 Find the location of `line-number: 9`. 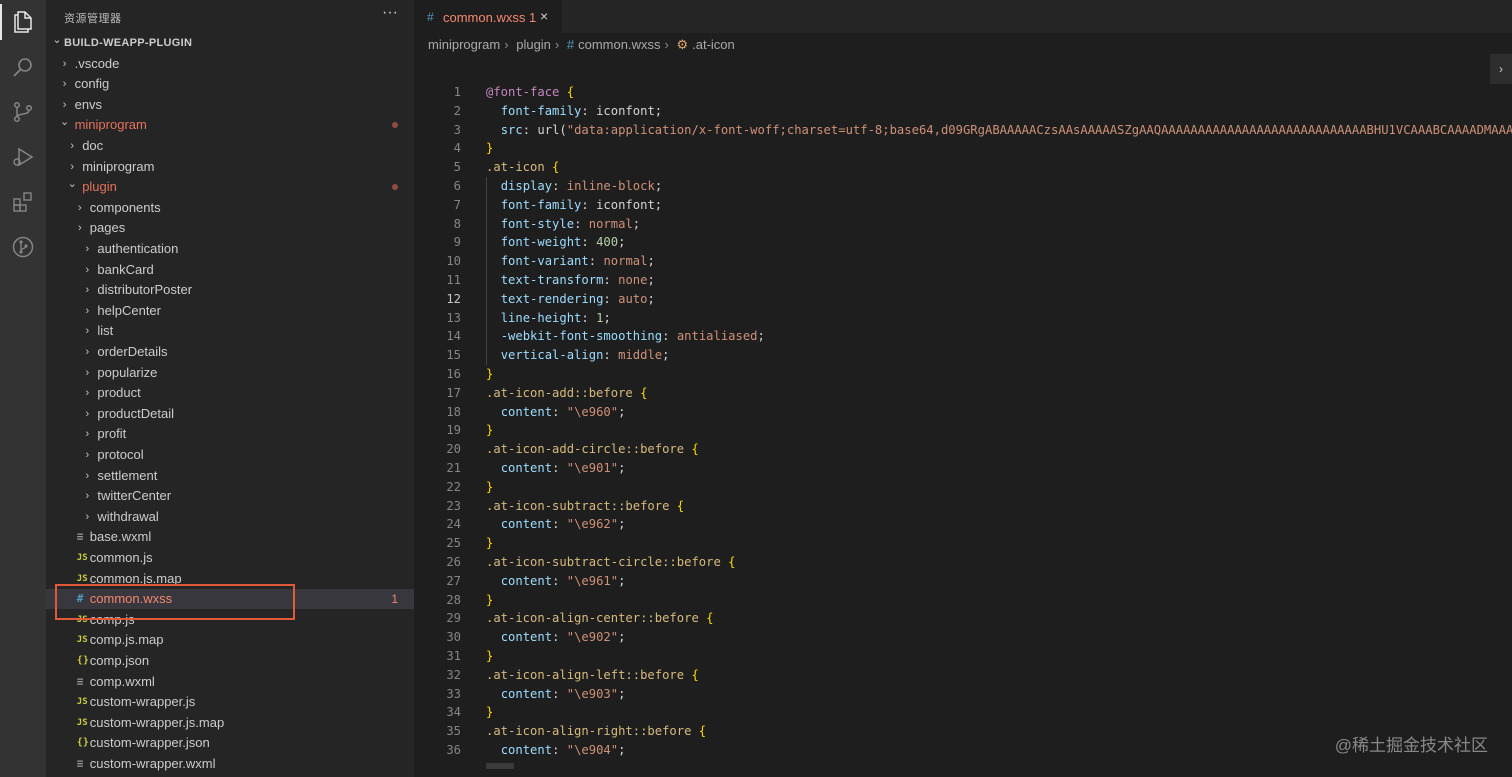

line-number: 9 is located at coordinates (457, 242).